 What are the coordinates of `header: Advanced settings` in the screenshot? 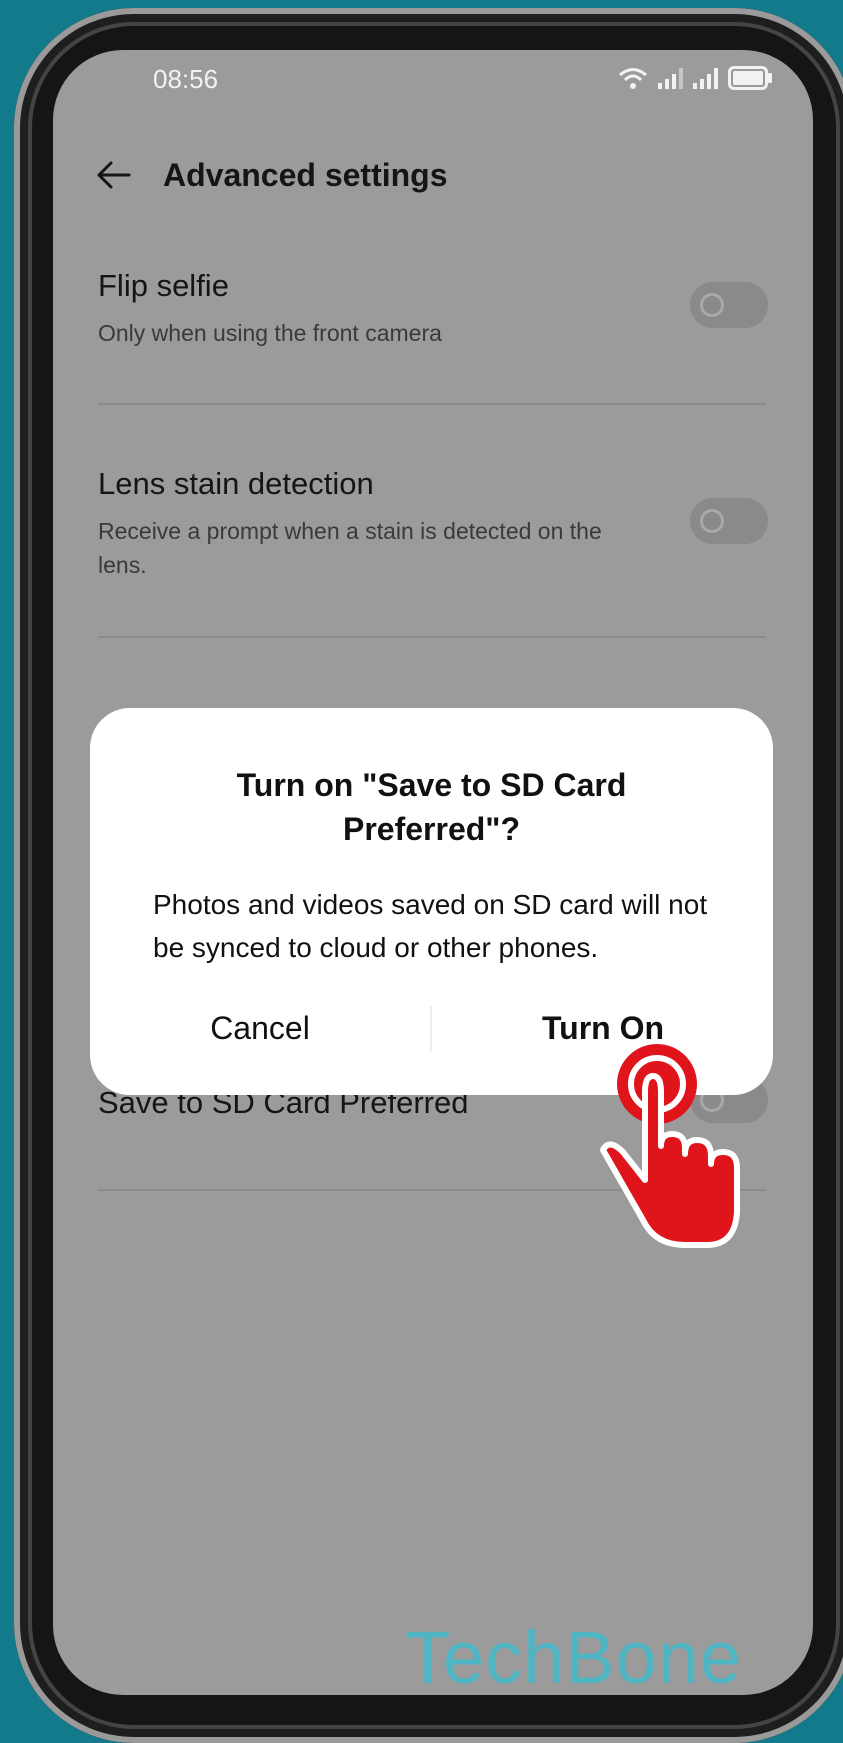 It's located at (270, 175).